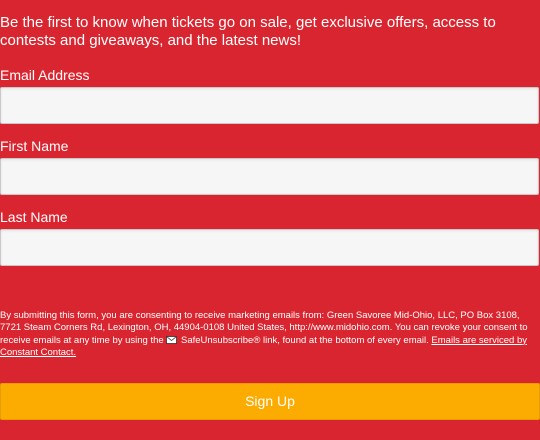 The image size is (540, 440). I want to click on email-label: Email Address, so click(45, 75).